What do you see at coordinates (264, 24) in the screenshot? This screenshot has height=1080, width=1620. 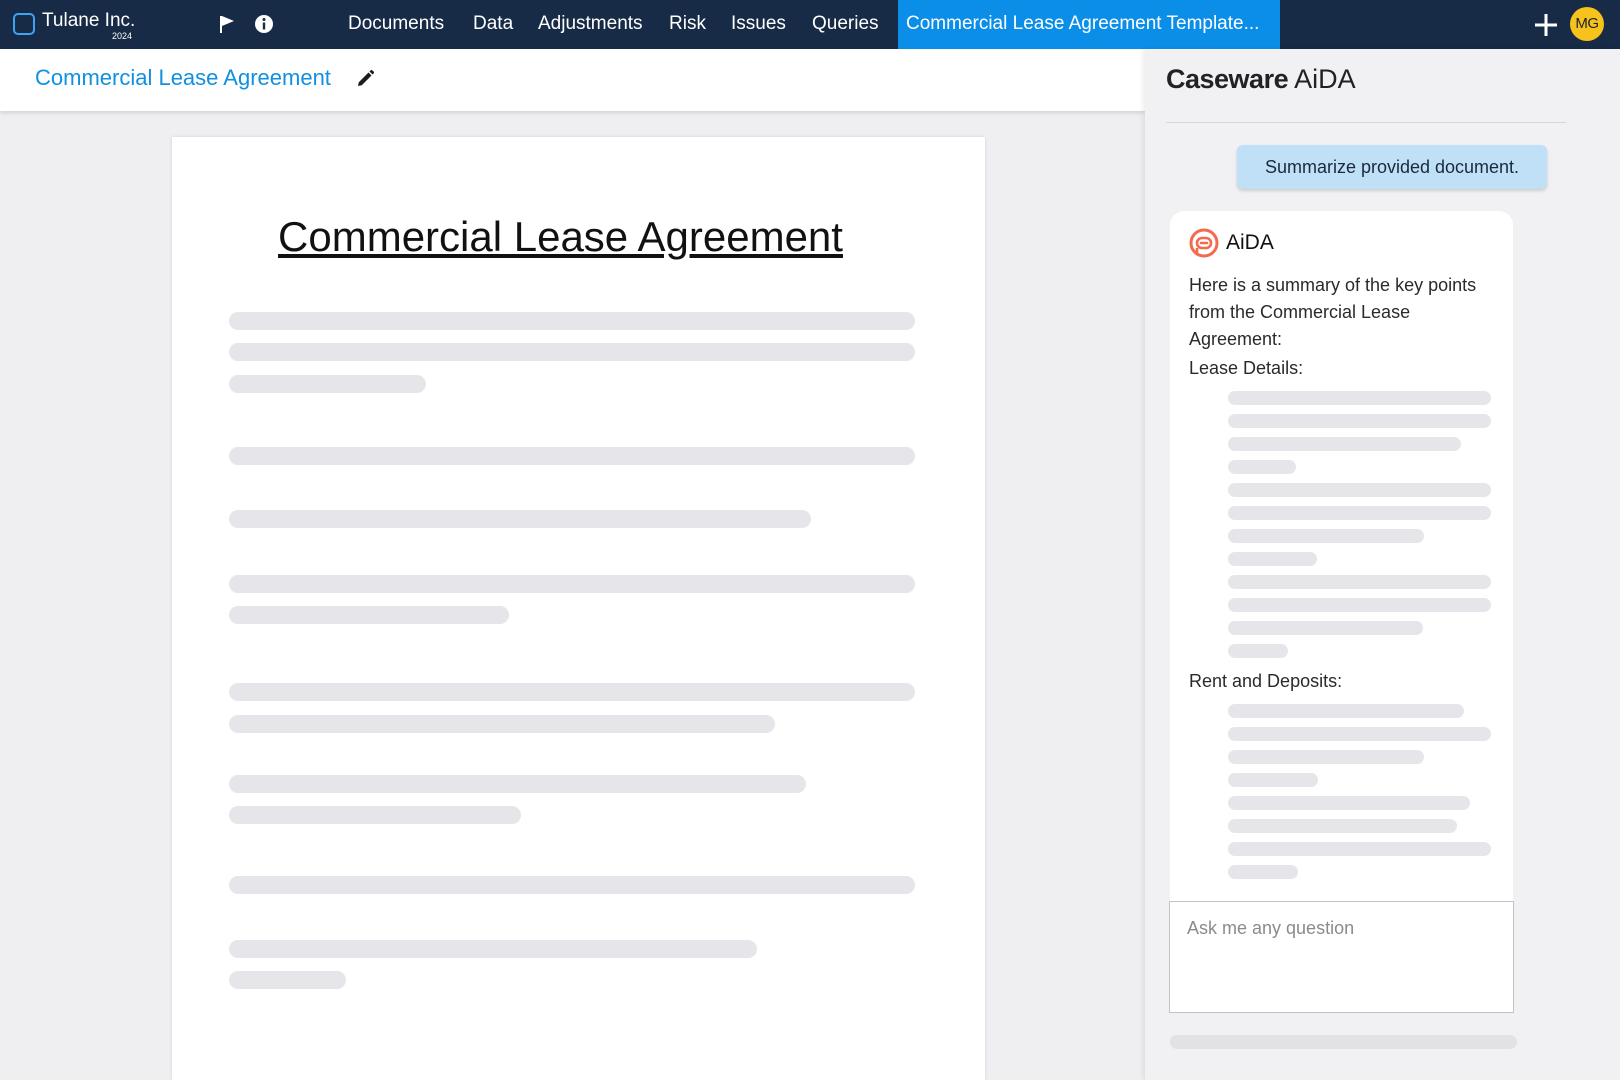 I see `info-icon` at bounding box center [264, 24].